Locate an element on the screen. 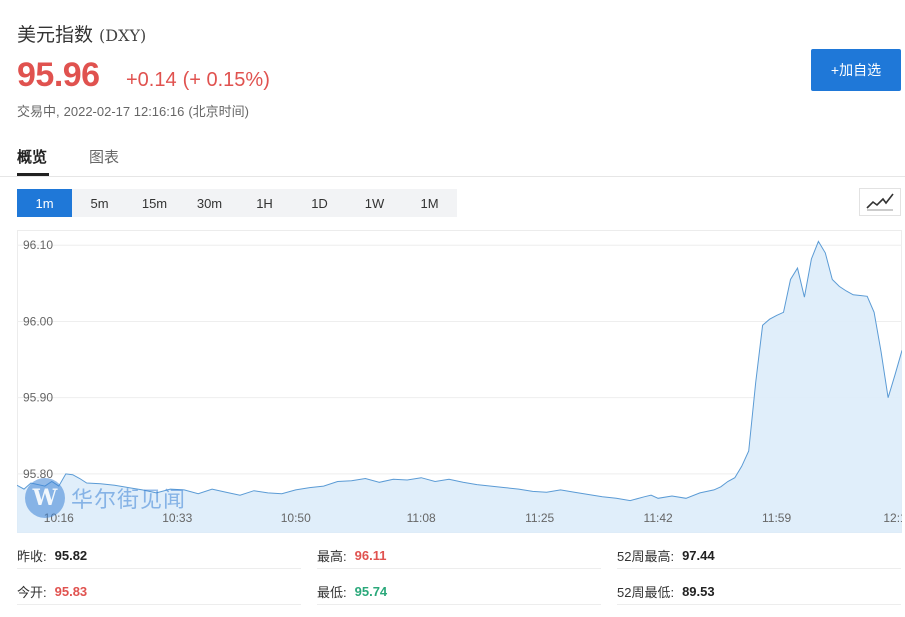 The image size is (905, 617). chart-type-button is located at coordinates (880, 202).